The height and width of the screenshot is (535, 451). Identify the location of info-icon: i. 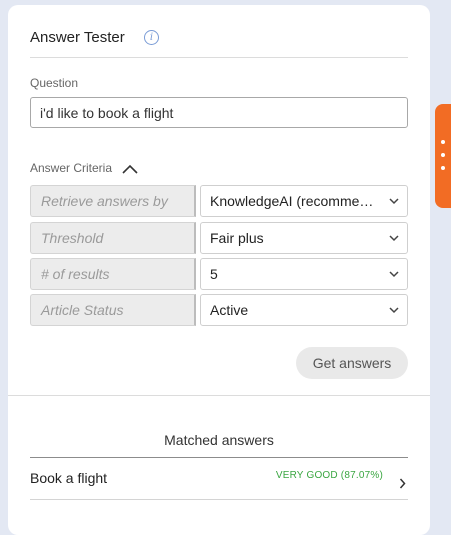
(151, 37).